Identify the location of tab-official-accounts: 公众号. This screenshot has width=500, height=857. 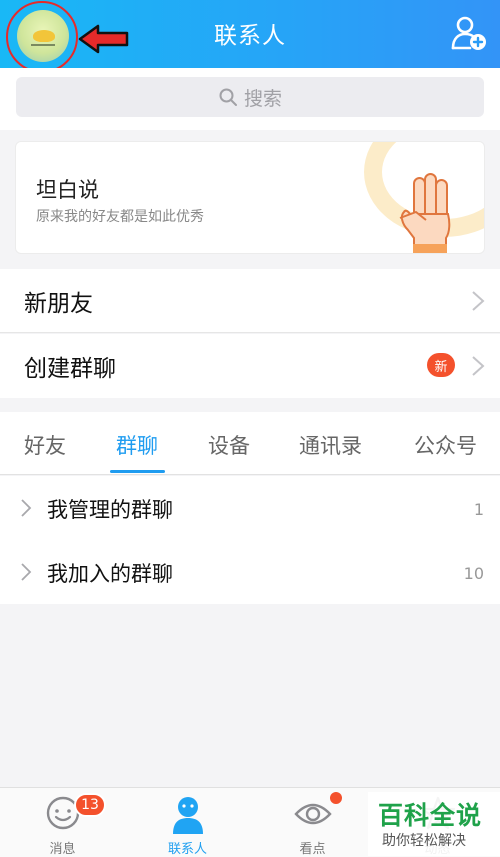
(445, 445).